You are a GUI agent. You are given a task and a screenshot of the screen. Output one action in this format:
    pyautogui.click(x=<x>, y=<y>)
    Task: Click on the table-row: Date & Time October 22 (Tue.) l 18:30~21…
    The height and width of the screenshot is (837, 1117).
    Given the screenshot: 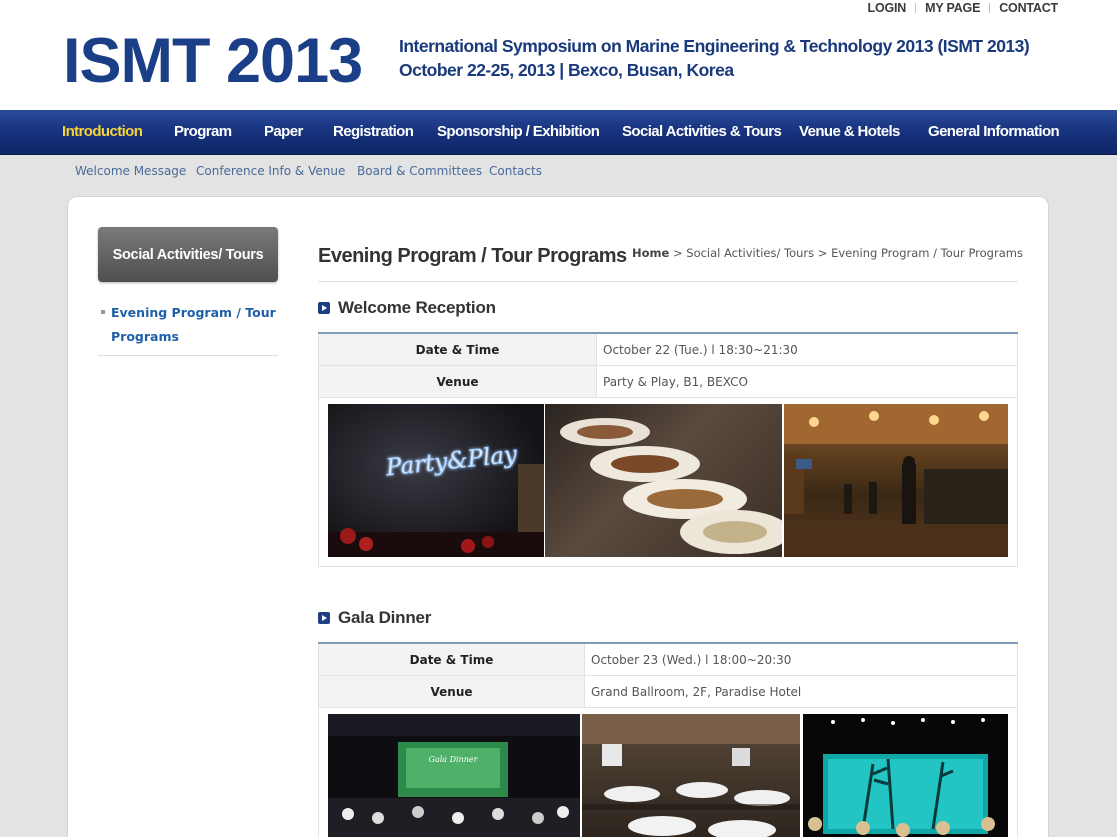 What is the action you would take?
    pyautogui.click(x=668, y=350)
    